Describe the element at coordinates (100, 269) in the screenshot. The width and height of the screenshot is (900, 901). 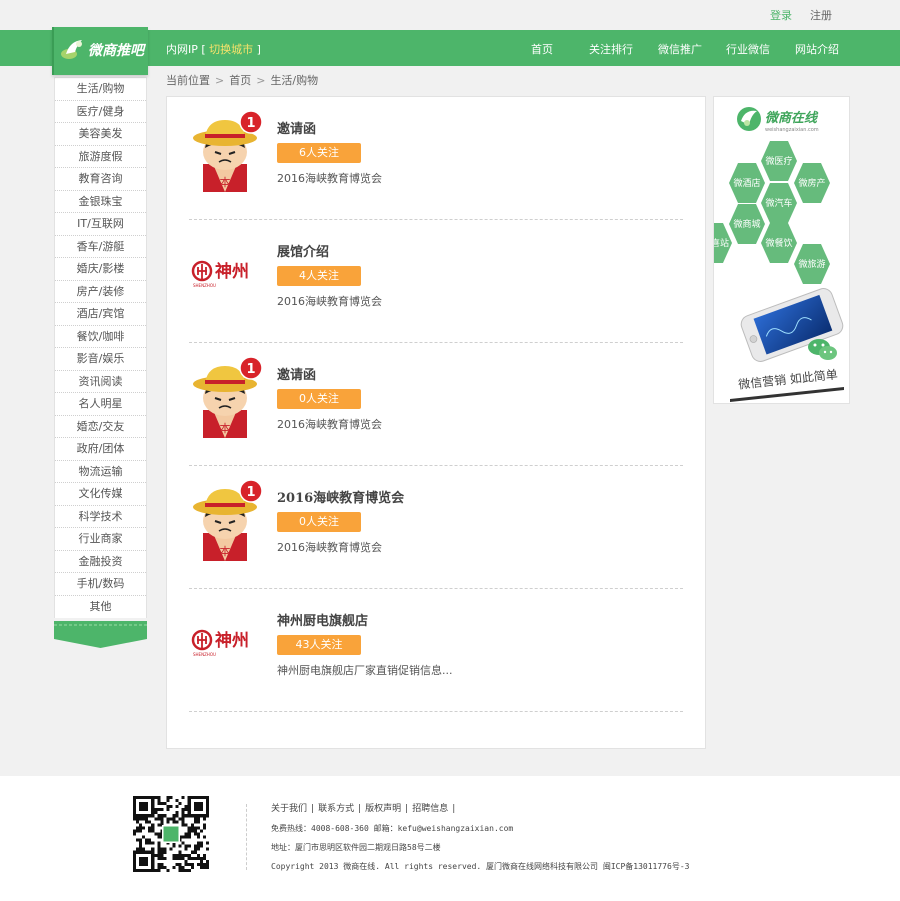
I see `sidebar-category-item: 婚庆/影楼` at that location.